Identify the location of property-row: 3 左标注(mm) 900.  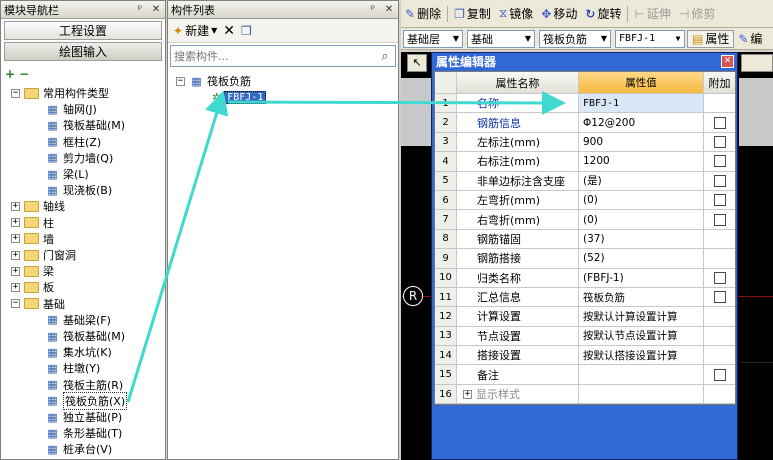
(585, 142).